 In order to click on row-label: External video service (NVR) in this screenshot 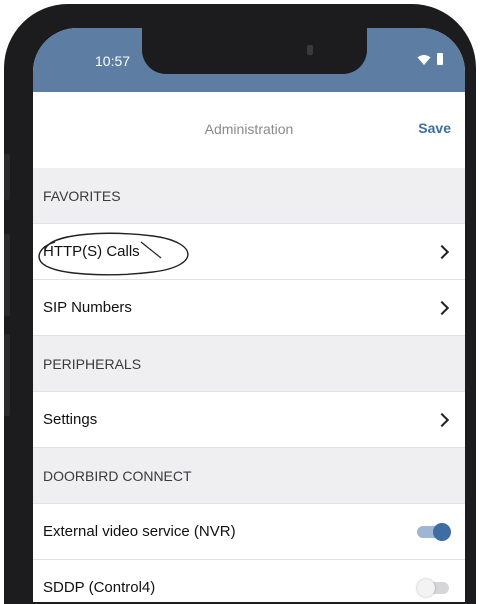, I will do `click(139, 531)`.